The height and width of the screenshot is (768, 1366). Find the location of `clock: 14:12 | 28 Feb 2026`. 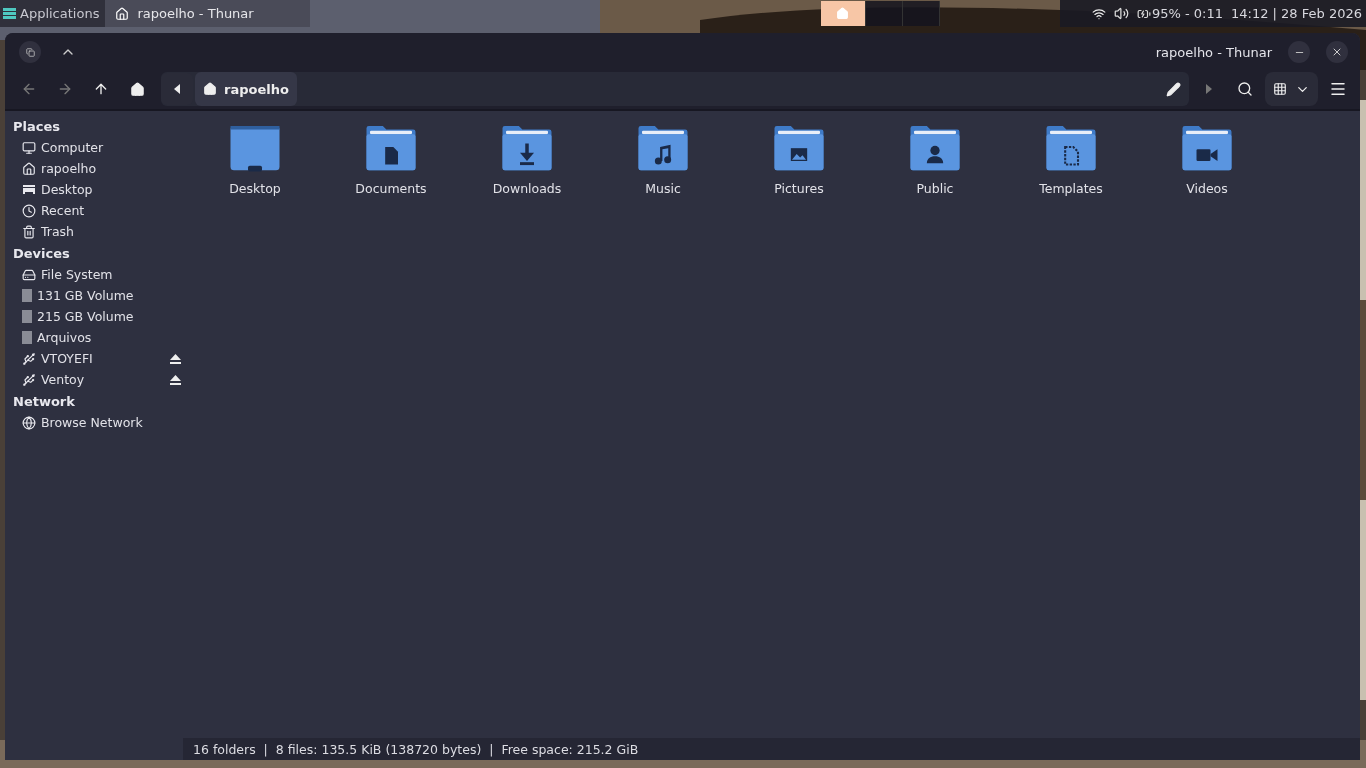

clock: 14:12 | 28 Feb 2026 is located at coordinates (1296, 13).